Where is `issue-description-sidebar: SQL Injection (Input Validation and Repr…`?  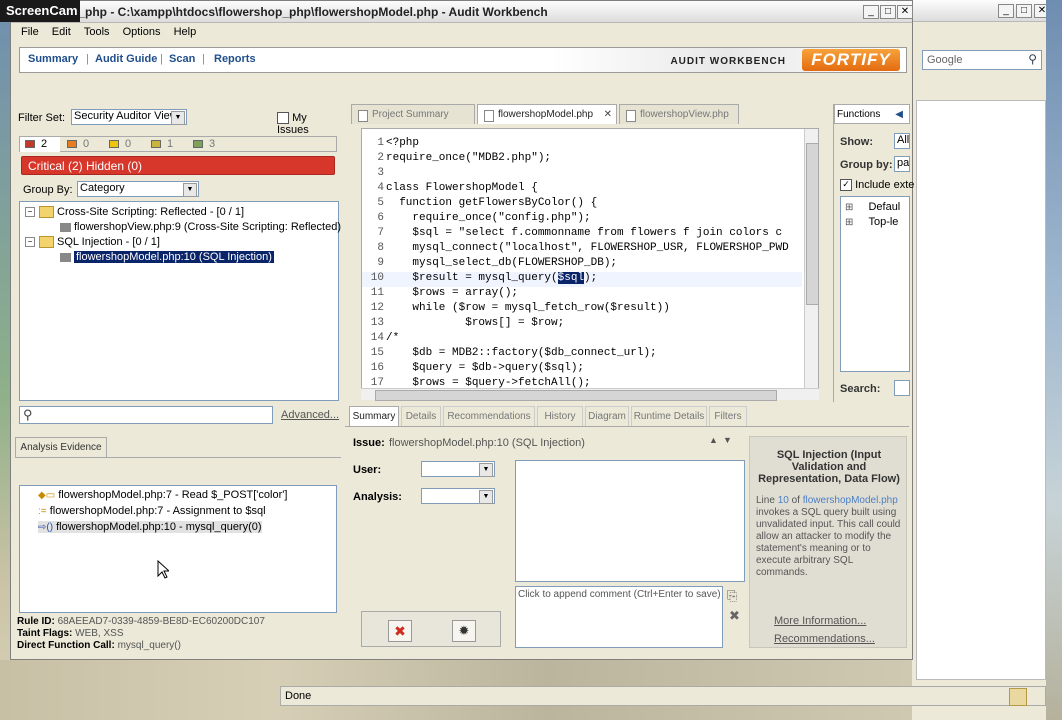
issue-description-sidebar: SQL Injection (Input Validation and Repr… is located at coordinates (828, 542).